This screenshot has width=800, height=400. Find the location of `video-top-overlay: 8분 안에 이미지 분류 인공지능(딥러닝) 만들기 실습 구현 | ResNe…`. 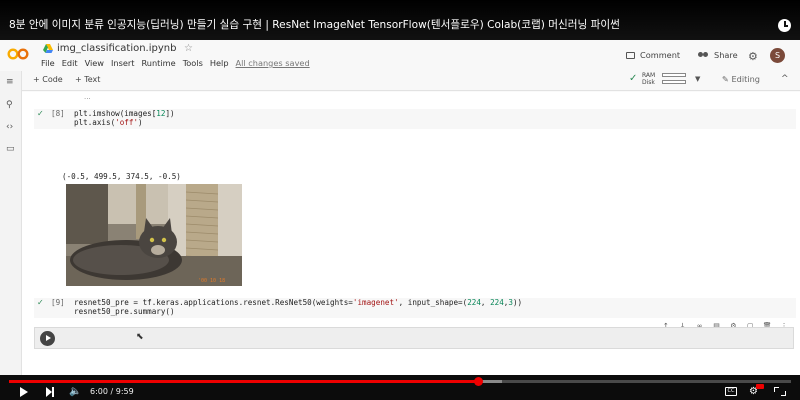

video-top-overlay: 8분 안에 이미지 분류 인공지능(딥러닝) 만들기 실습 구현 | ResNe… is located at coordinates (400, 20).